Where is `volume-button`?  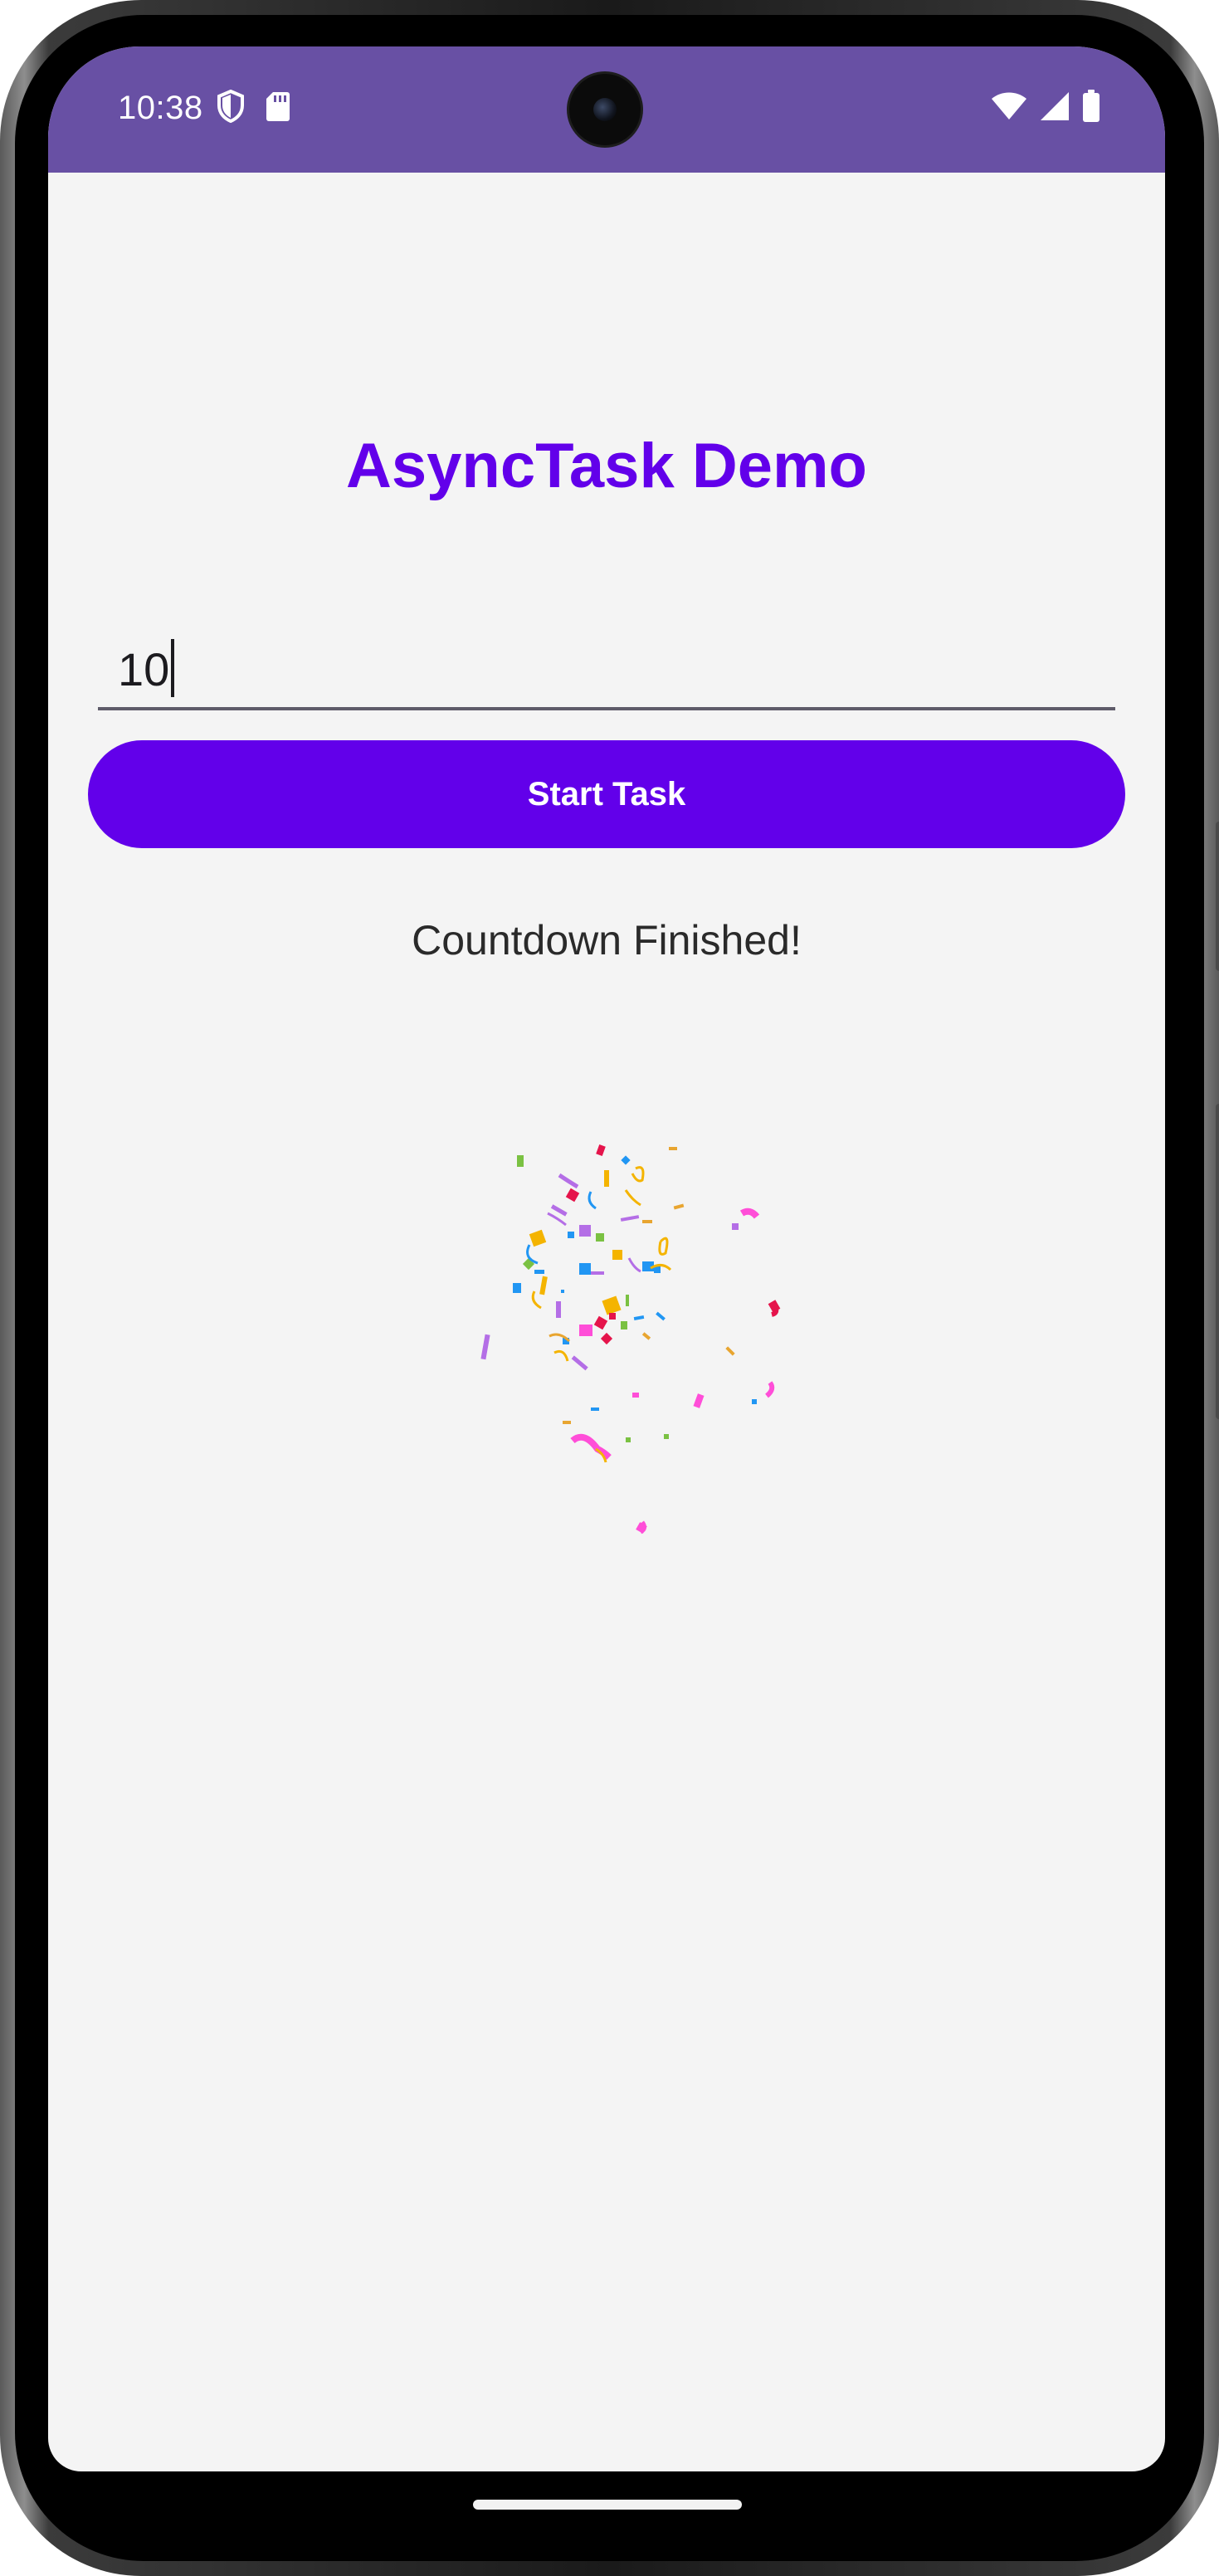
volume-button is located at coordinates (1218, 1261).